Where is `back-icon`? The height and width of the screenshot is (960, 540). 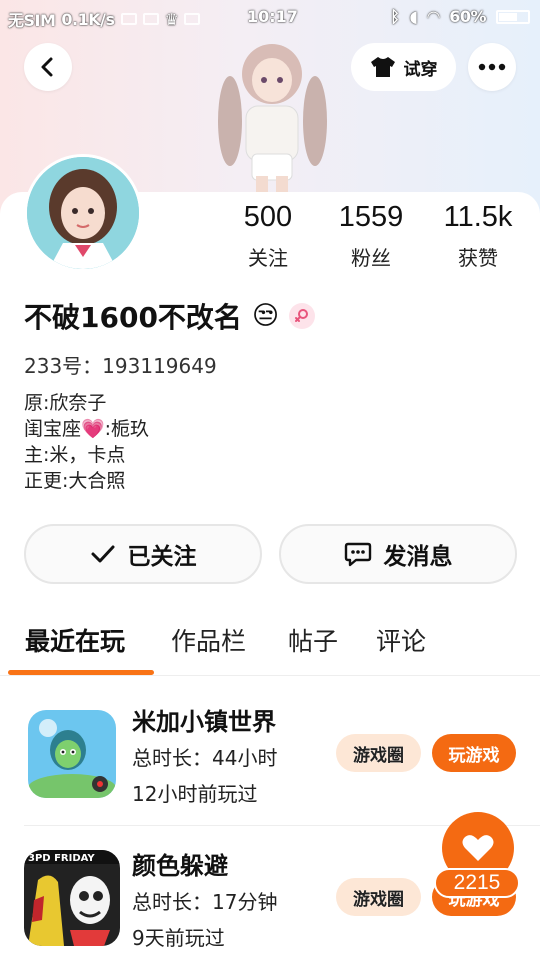
back-icon is located at coordinates (47, 67).